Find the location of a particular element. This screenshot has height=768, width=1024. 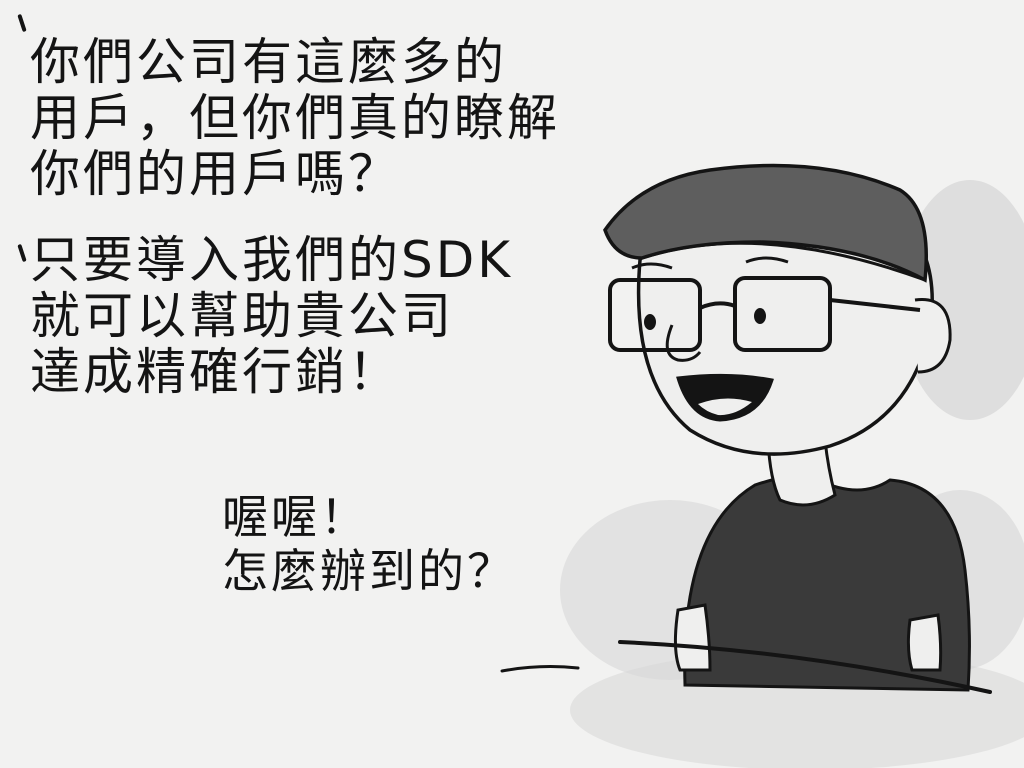

speech-customer: 你們公司有這麼多的 用戶，但你們真的瞭解 你們的用戶嗎？ is located at coordinates (295, 118).